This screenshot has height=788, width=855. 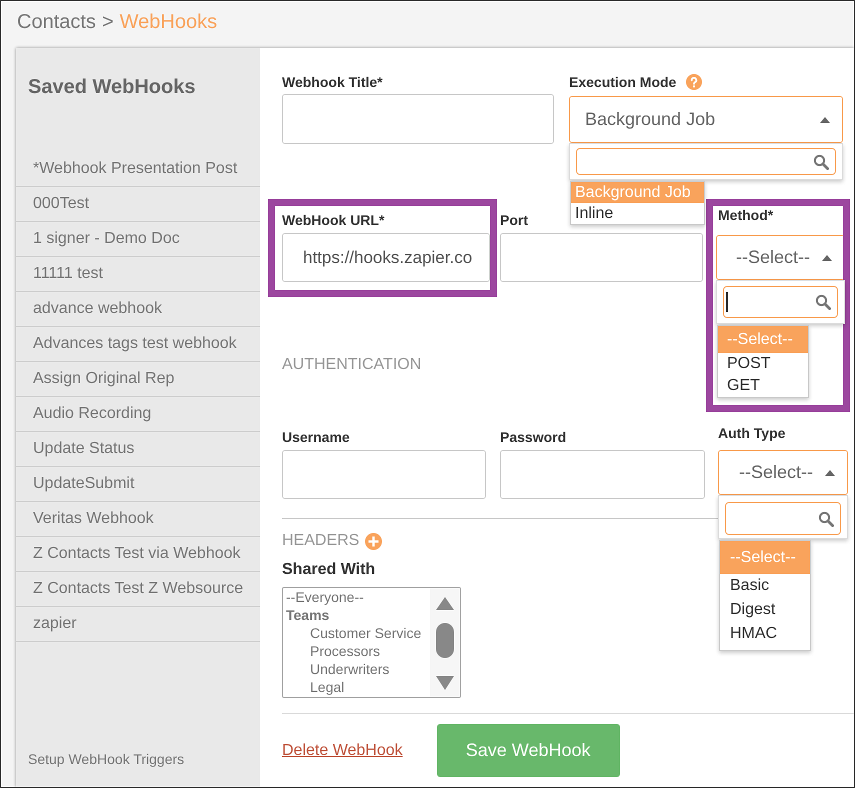 I want to click on field-label: Execution Mode, so click(x=622, y=82).